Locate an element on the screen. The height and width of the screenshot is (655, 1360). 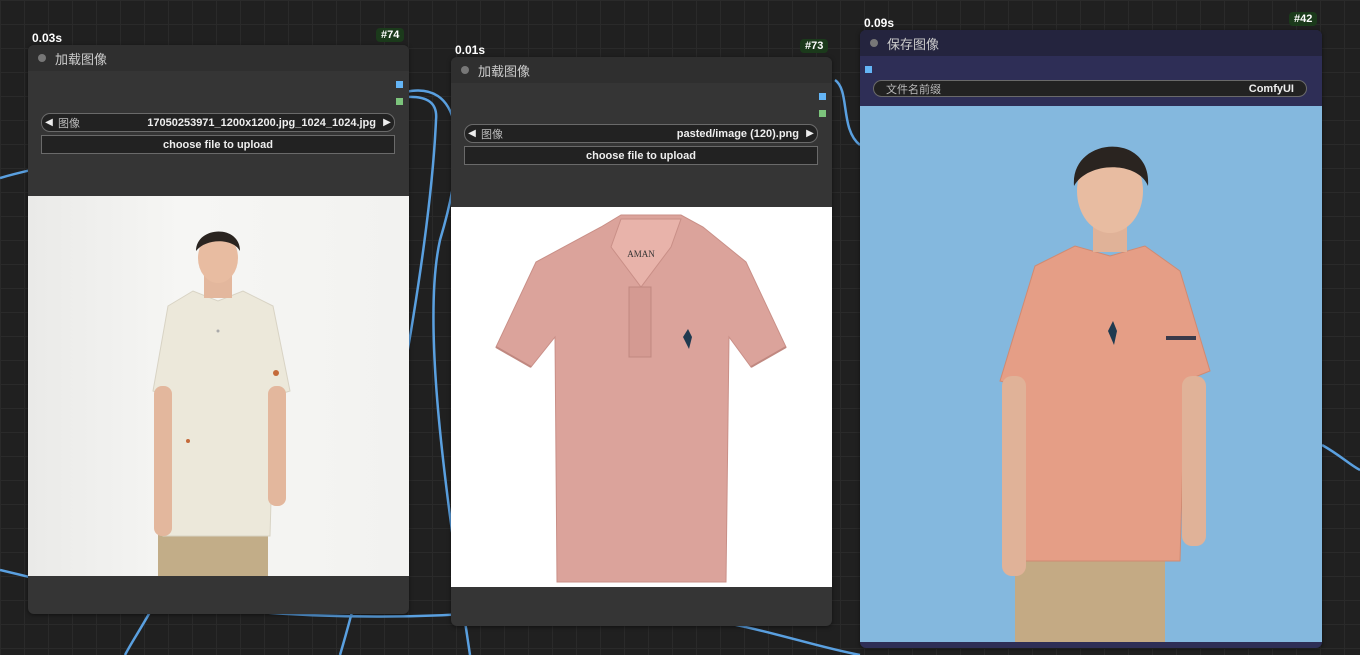
node-title: 保存图像 is located at coordinates (913, 44).